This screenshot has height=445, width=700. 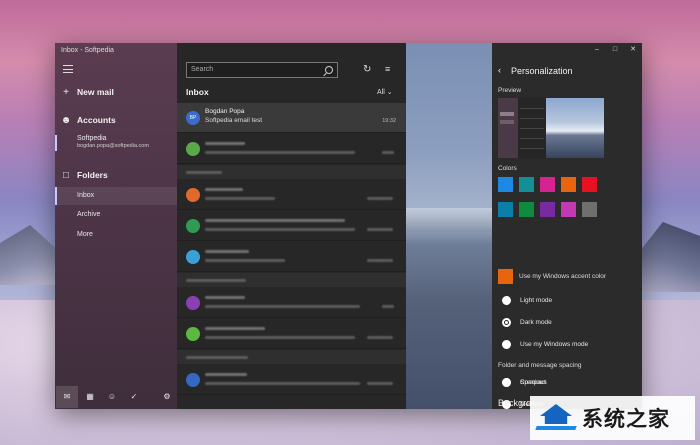 What do you see at coordinates (197, 92) in the screenshot?
I see `list-heading: Inbox` at bounding box center [197, 92].